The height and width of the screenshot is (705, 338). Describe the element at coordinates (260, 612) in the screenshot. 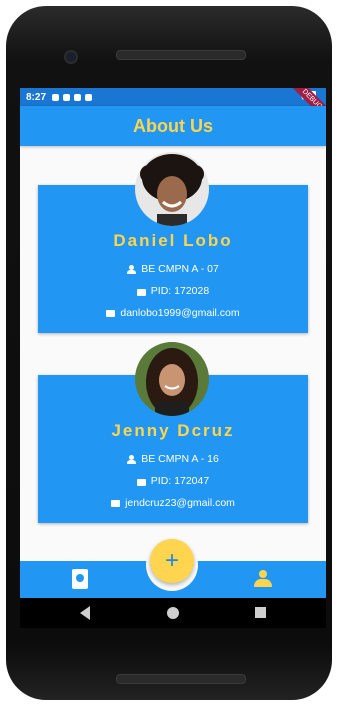

I see `recents-icon` at that location.